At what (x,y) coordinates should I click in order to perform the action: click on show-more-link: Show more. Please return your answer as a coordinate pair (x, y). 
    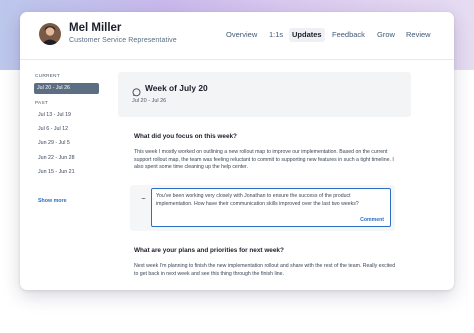
    Looking at the image, I should click on (52, 201).